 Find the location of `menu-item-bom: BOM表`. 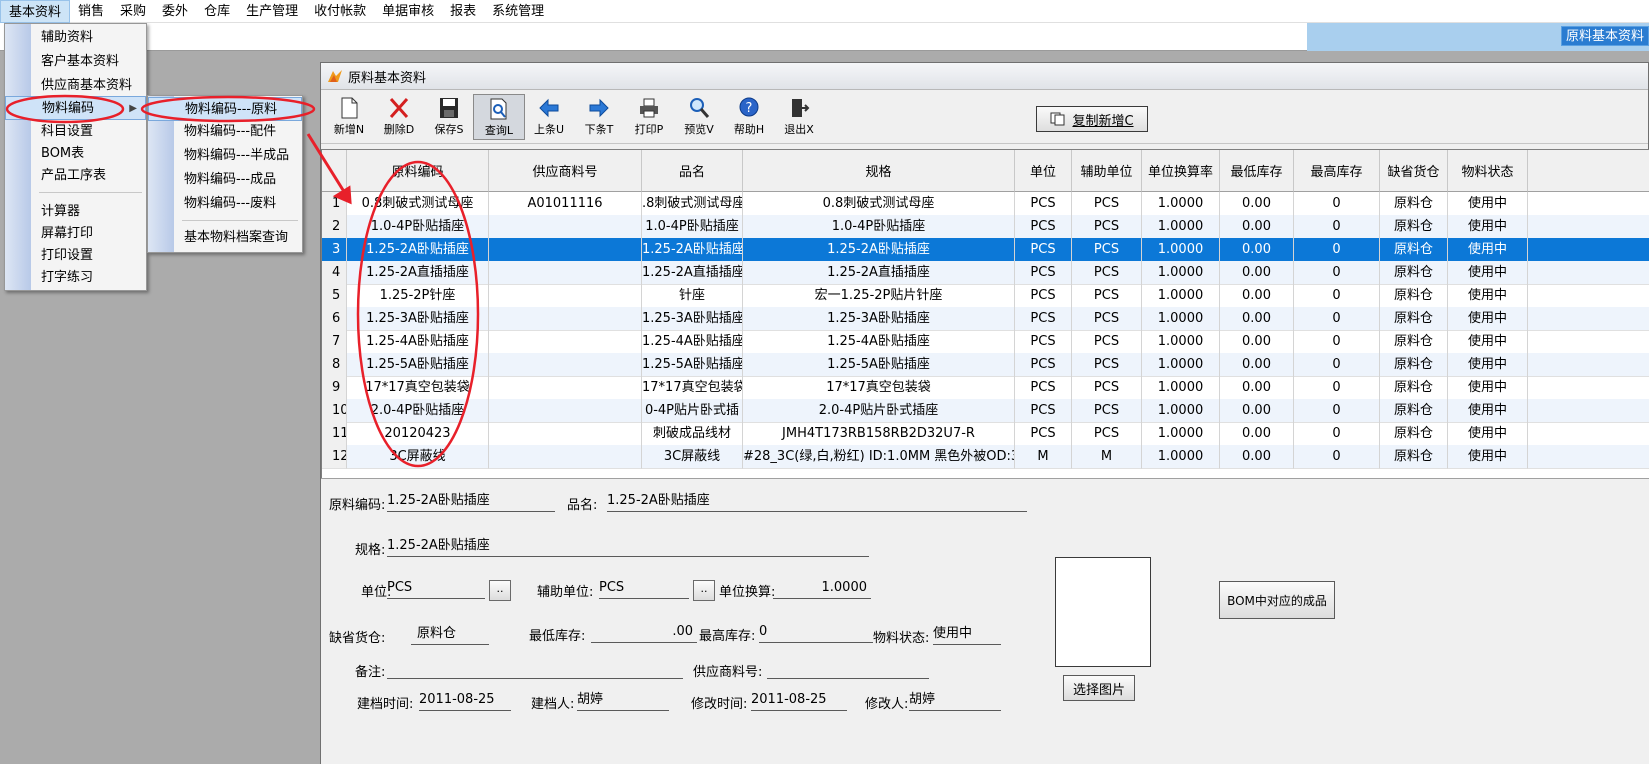

menu-item-bom: BOM表 is located at coordinates (75, 154).